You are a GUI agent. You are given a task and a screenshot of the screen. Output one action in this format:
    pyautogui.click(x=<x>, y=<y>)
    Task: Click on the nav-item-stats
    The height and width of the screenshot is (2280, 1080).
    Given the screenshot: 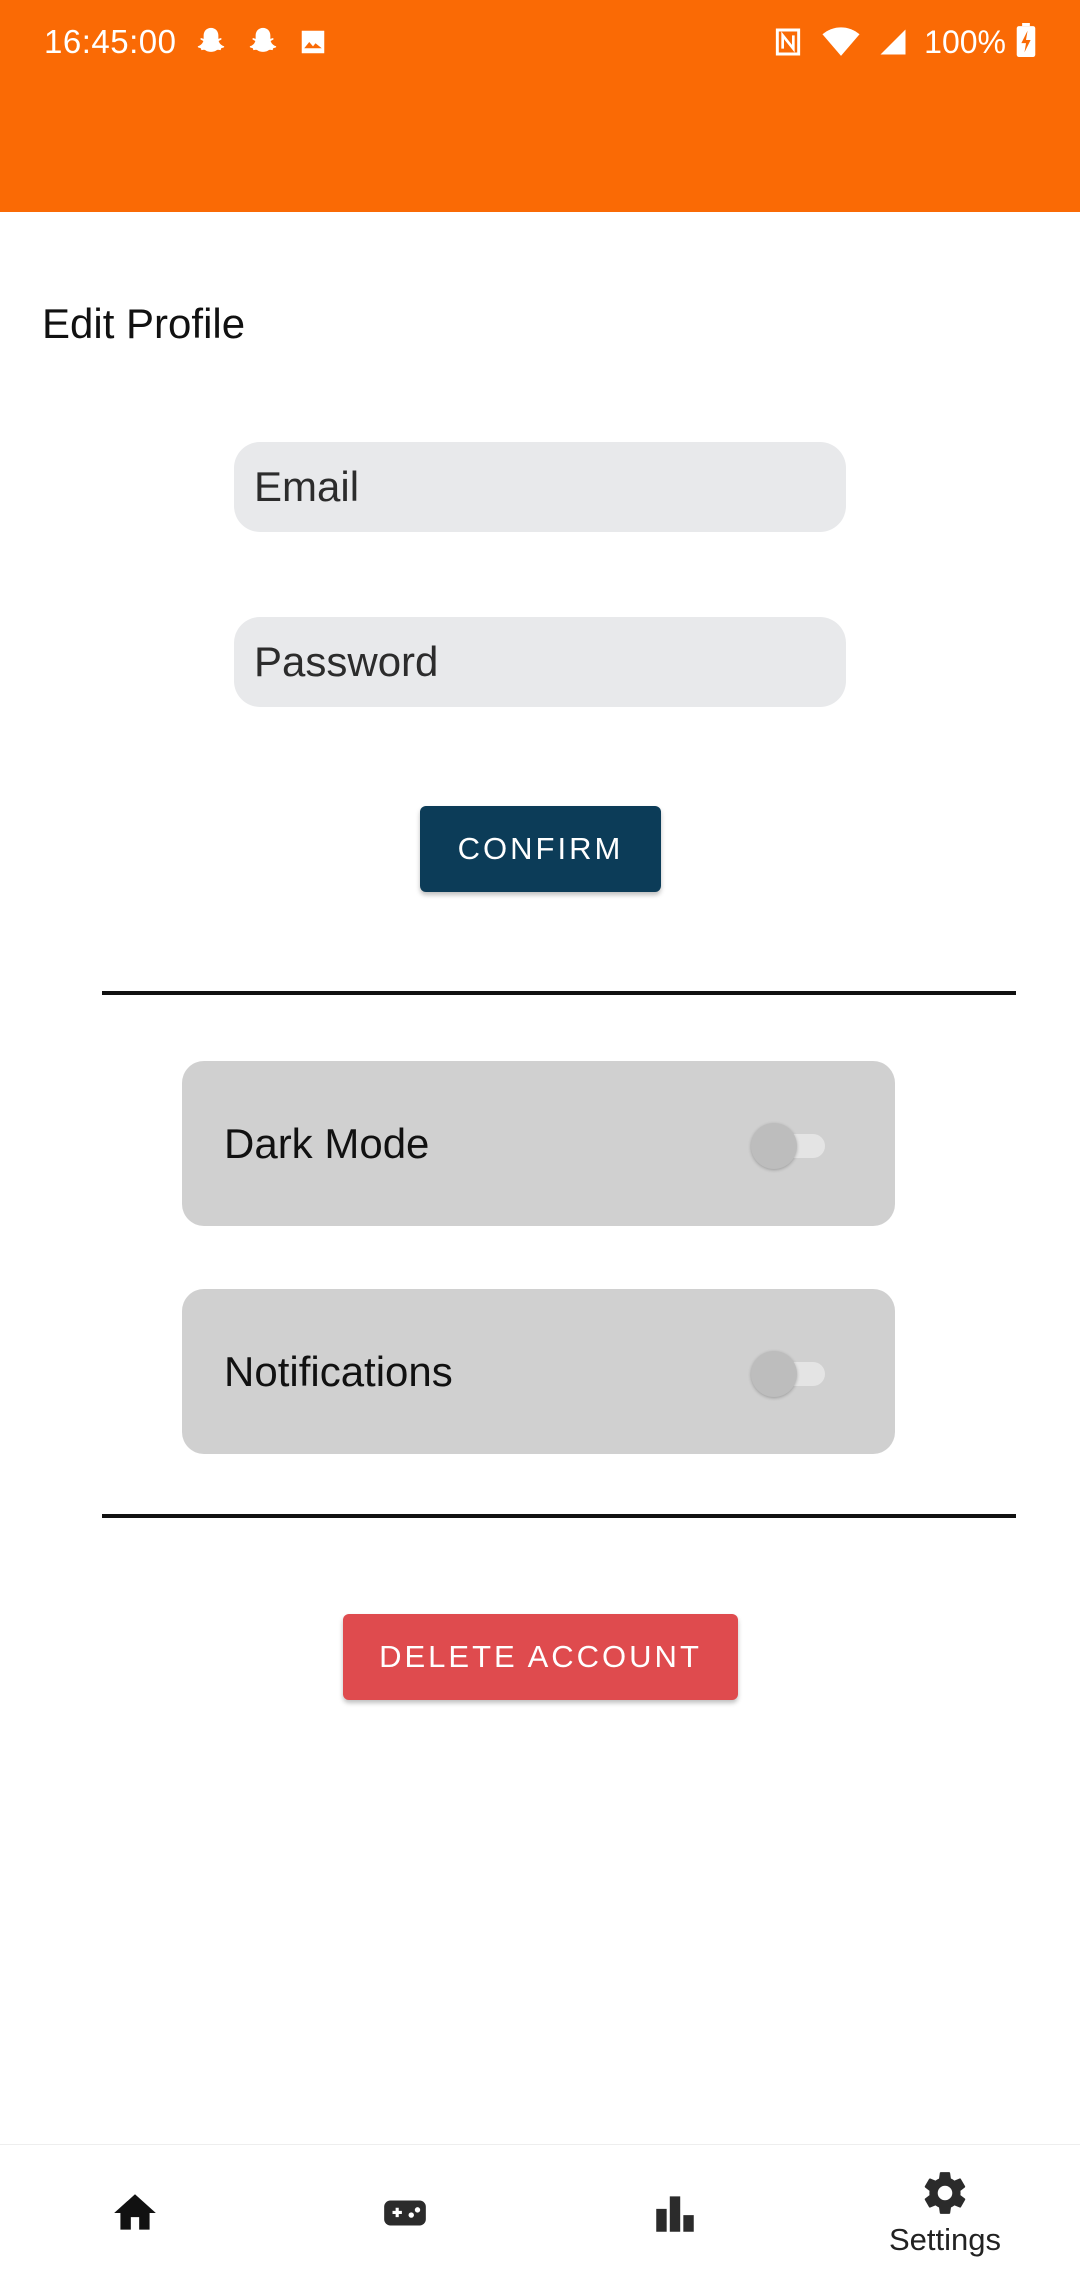 What is the action you would take?
    pyautogui.click(x=675, y=2212)
    